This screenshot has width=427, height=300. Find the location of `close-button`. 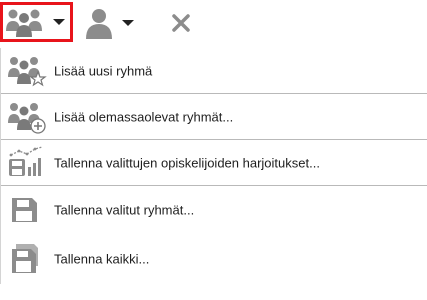

close-button is located at coordinates (181, 23).